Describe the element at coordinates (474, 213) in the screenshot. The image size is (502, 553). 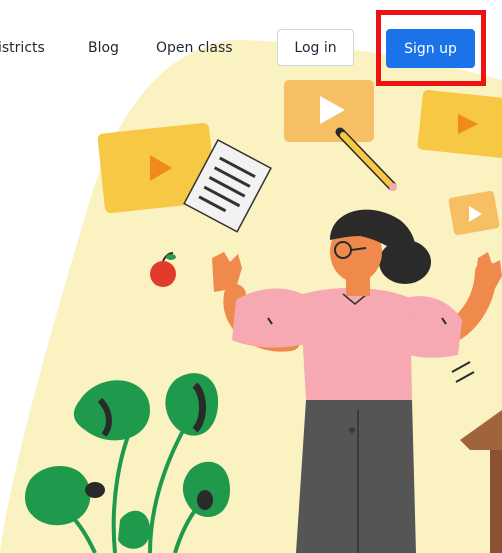
I see `video-card-icon` at that location.